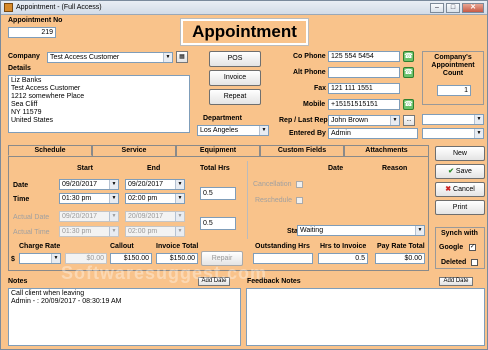  Describe the element at coordinates (459, 233) in the screenshot. I see `synch-title: Synch with` at that location.